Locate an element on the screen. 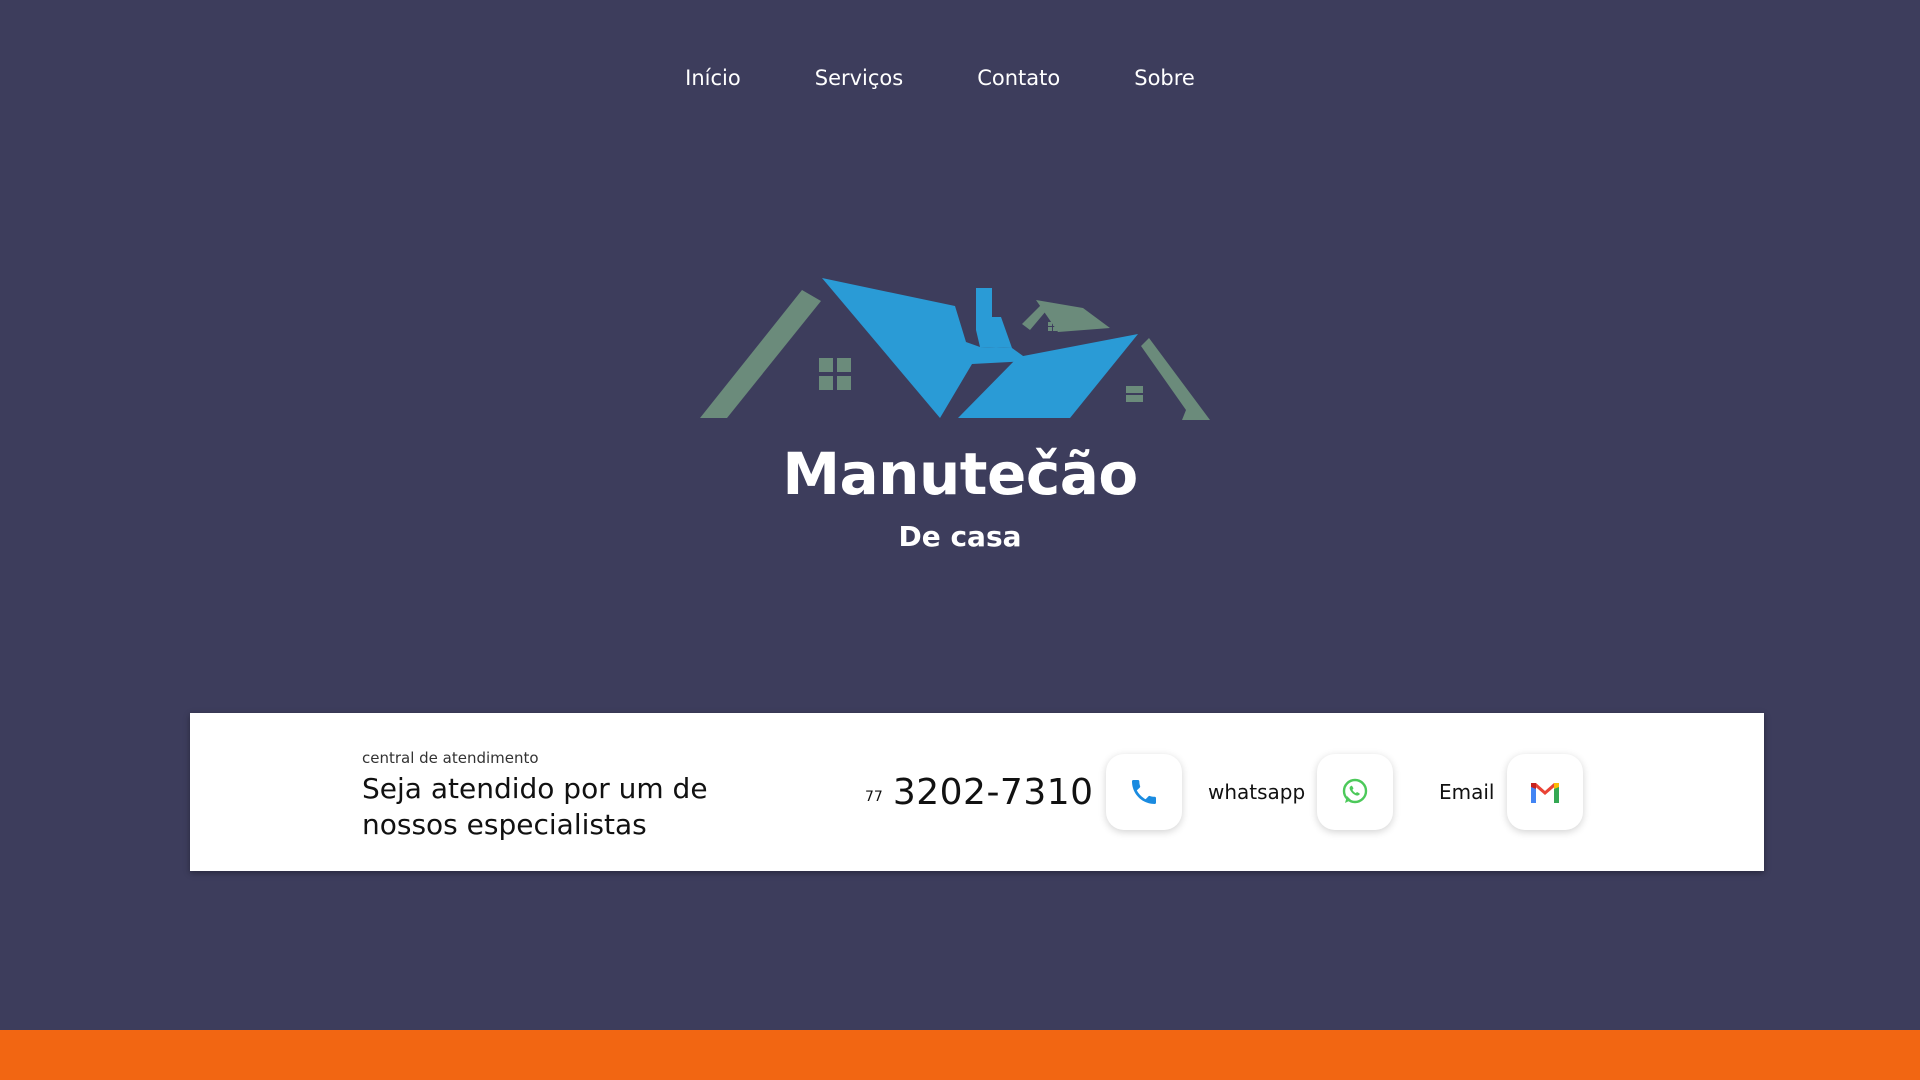  nav-links: Início Serviços Contato Sobre is located at coordinates (940, 78).